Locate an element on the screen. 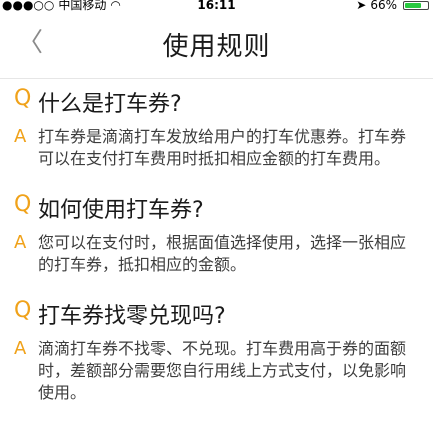 This screenshot has height=447, width=433. battery-percent: 66% is located at coordinates (383, 6).